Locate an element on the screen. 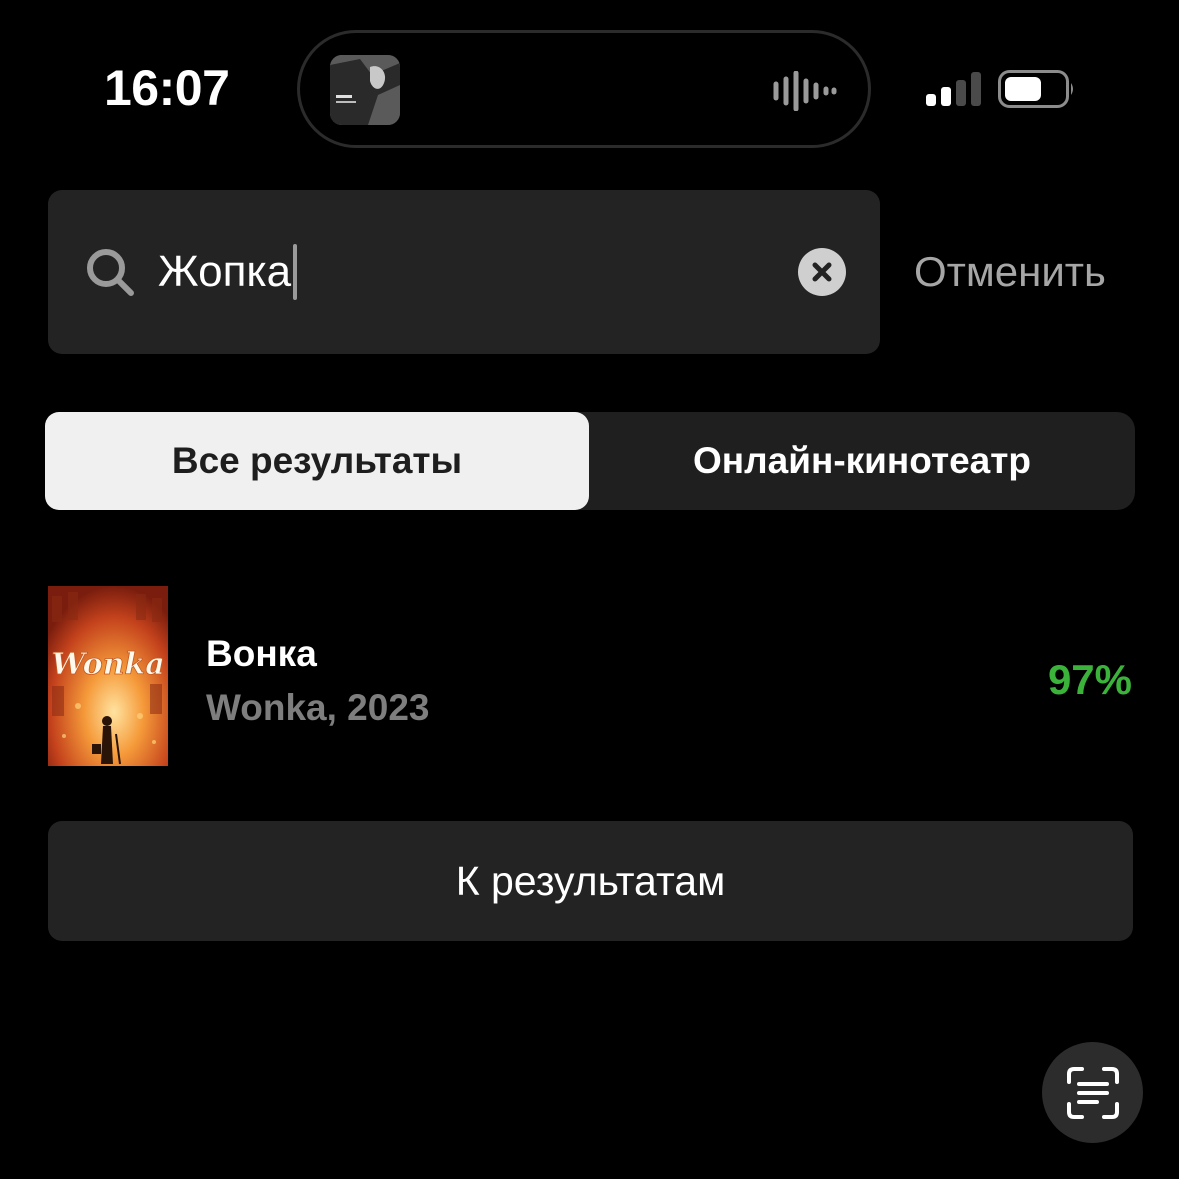 Image resolution: width=1179 pixels, height=1179 pixels. tab-all-results: Все результаты is located at coordinates (317, 461).